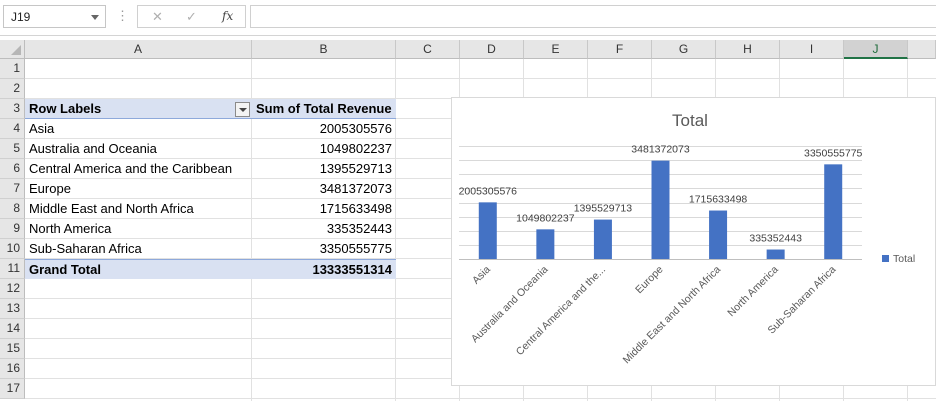  Describe the element at coordinates (138, 269) in the screenshot. I see `pivot-grand-total-label: Grand Total` at that location.